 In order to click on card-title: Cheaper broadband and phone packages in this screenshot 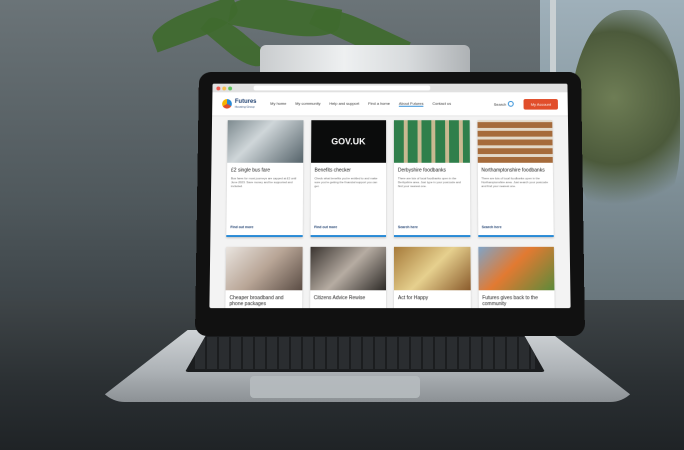, I will do `click(256, 301)`.